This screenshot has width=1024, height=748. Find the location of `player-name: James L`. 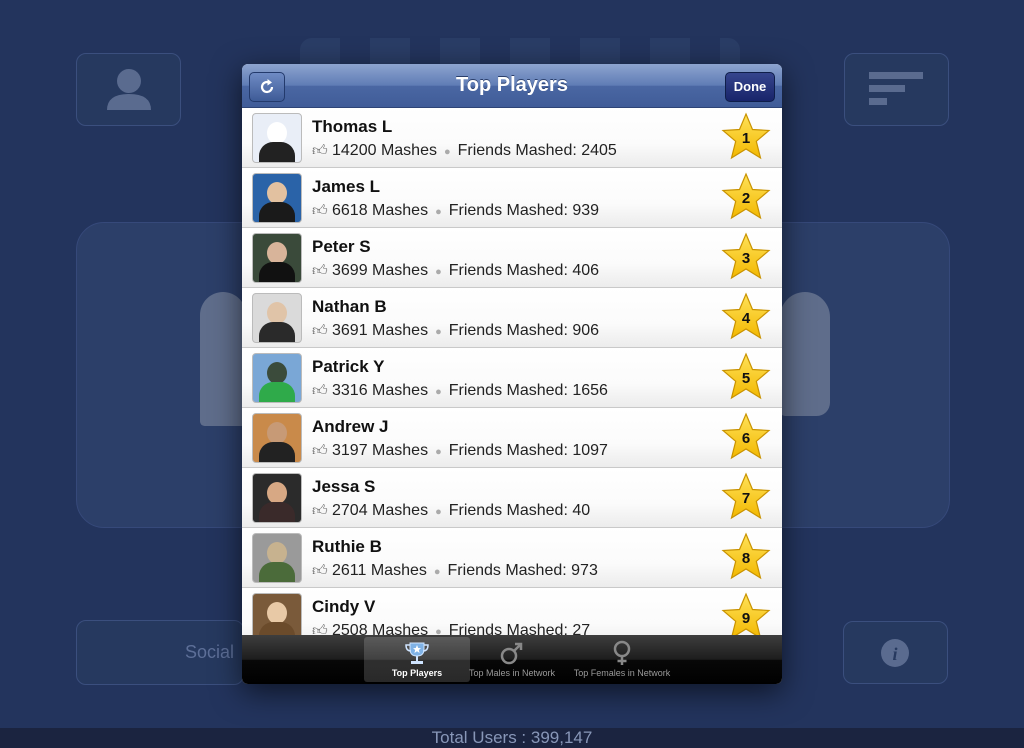

player-name: James L is located at coordinates (346, 186).